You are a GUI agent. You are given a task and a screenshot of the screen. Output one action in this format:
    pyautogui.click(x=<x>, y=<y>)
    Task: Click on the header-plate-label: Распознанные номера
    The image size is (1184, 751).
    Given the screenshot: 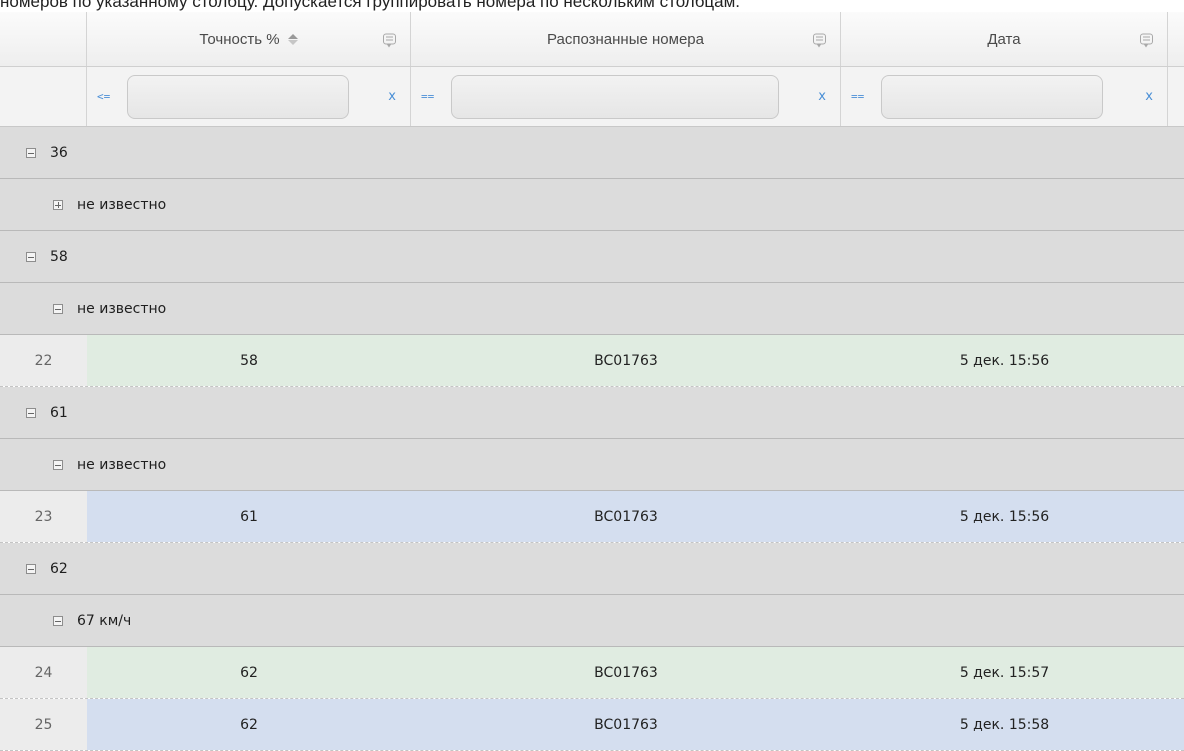 What is the action you would take?
    pyautogui.click(x=625, y=39)
    